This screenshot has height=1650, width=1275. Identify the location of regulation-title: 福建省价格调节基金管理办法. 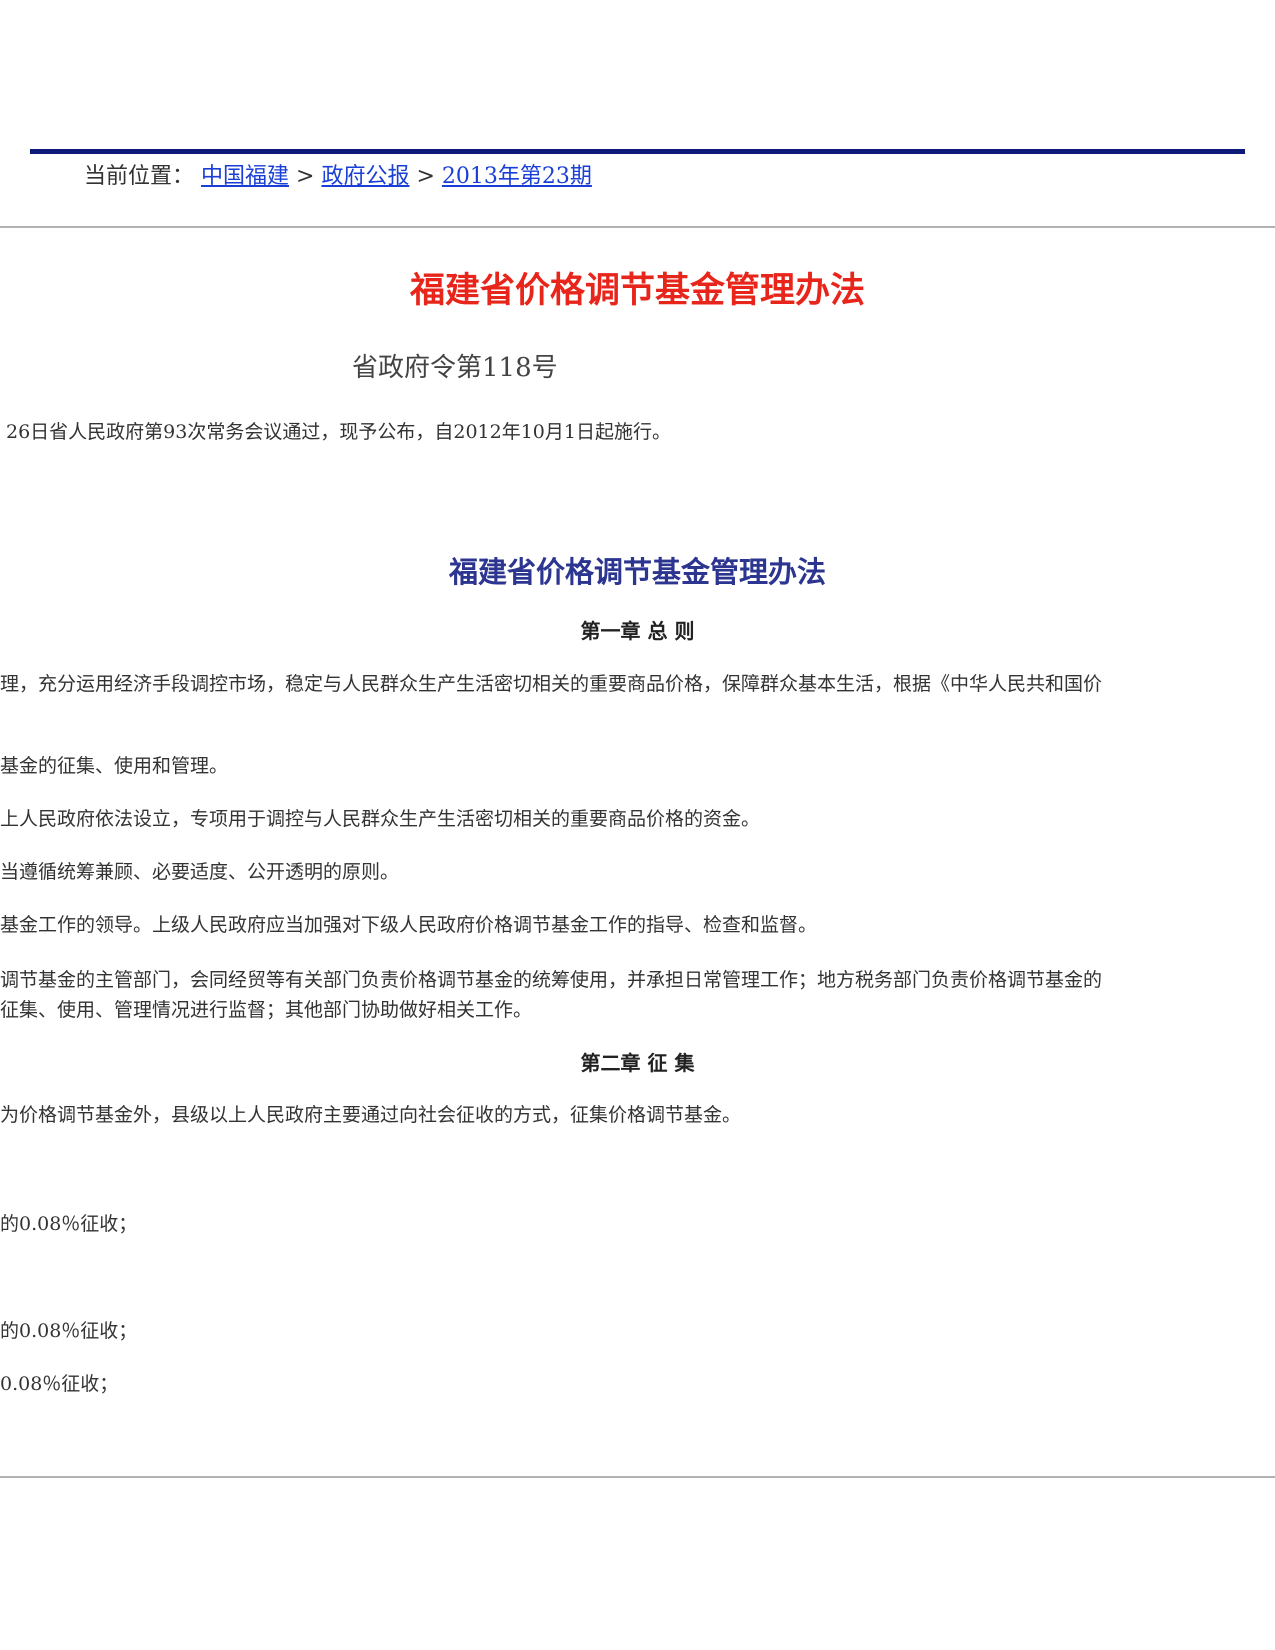
(637, 572).